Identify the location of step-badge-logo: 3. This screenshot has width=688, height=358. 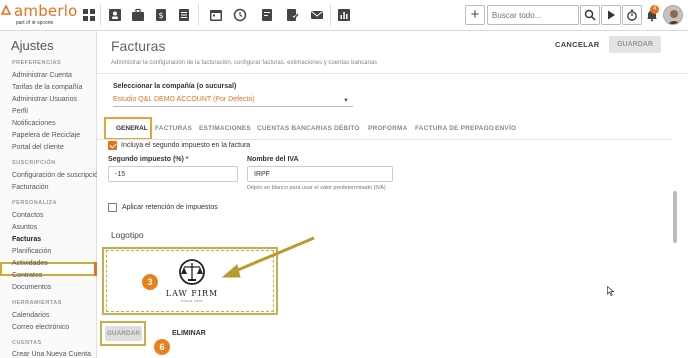
(150, 282).